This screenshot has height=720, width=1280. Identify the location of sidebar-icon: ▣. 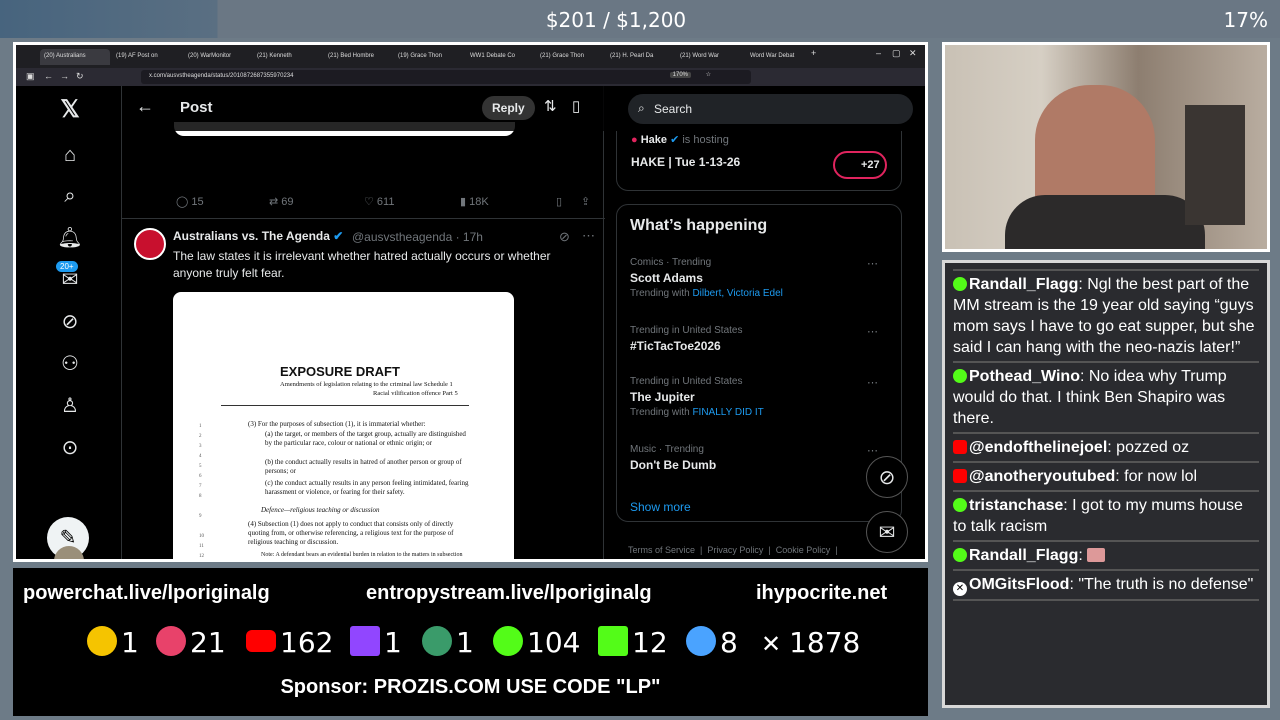
(30, 76).